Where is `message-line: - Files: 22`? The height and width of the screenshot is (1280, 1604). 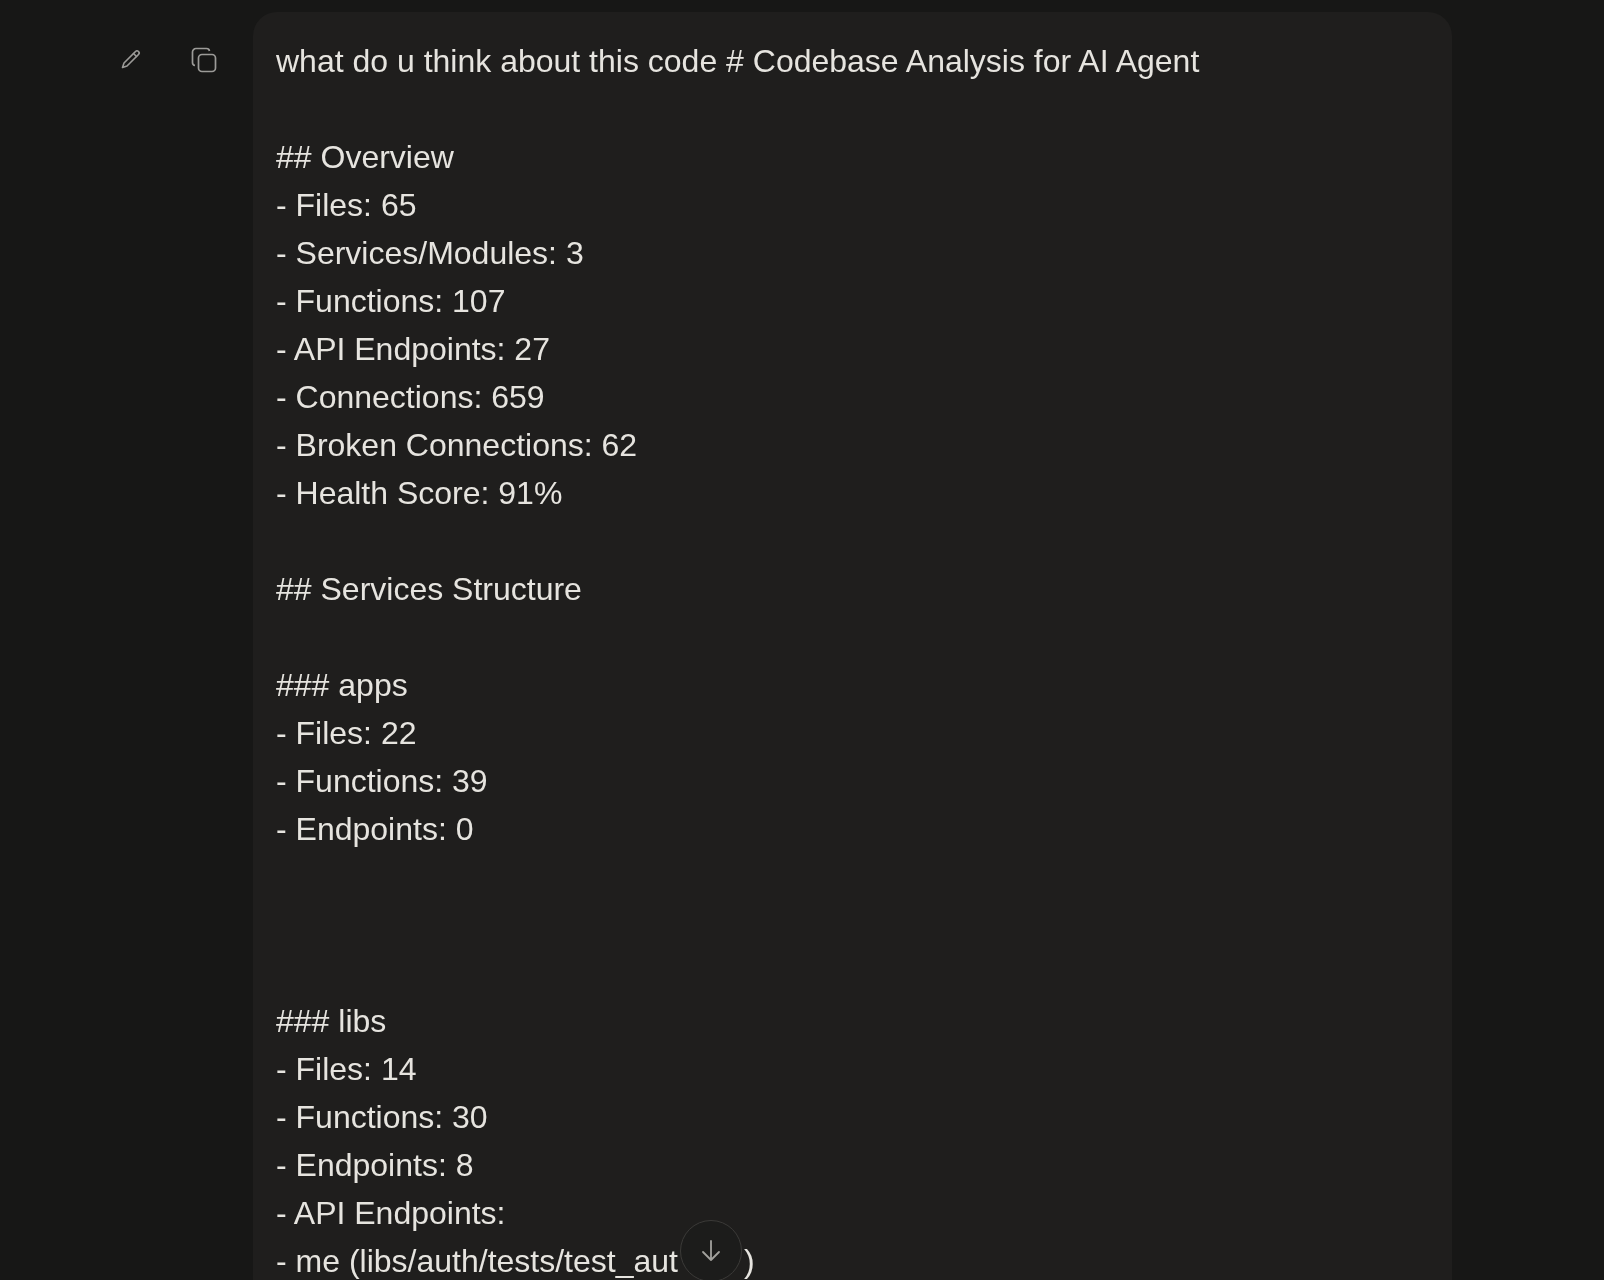 message-line: - Files: 22 is located at coordinates (346, 733).